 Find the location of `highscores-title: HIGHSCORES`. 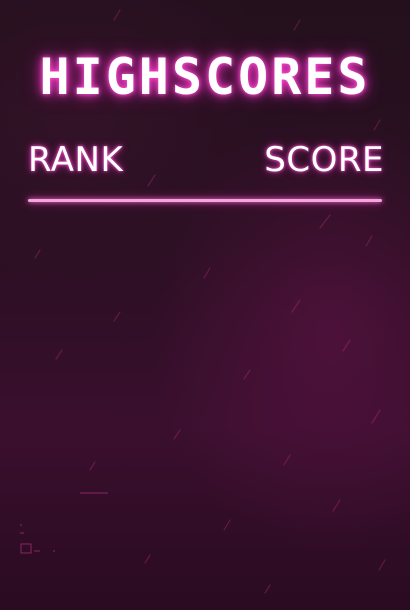

highscores-title: HIGHSCORES is located at coordinates (205, 77).